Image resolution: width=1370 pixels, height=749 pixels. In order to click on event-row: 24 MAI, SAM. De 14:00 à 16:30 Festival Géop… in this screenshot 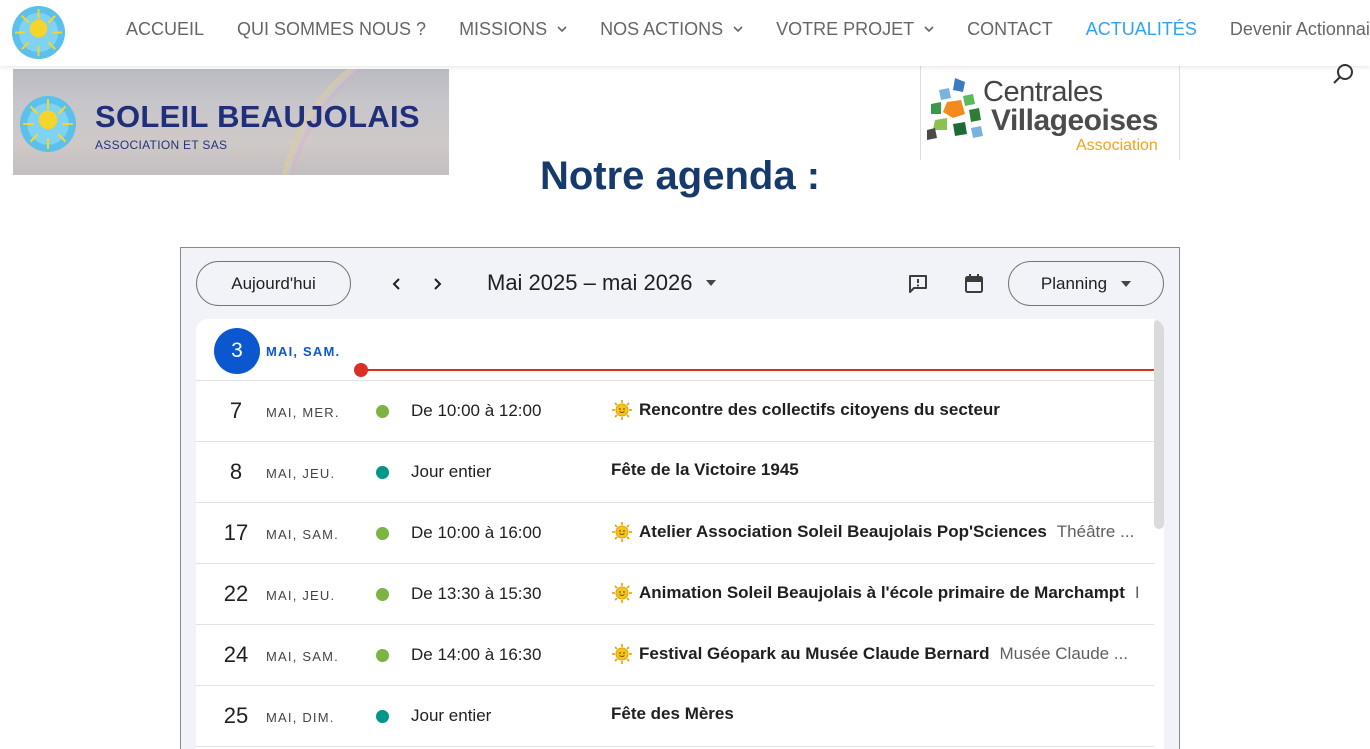, I will do `click(675, 655)`.